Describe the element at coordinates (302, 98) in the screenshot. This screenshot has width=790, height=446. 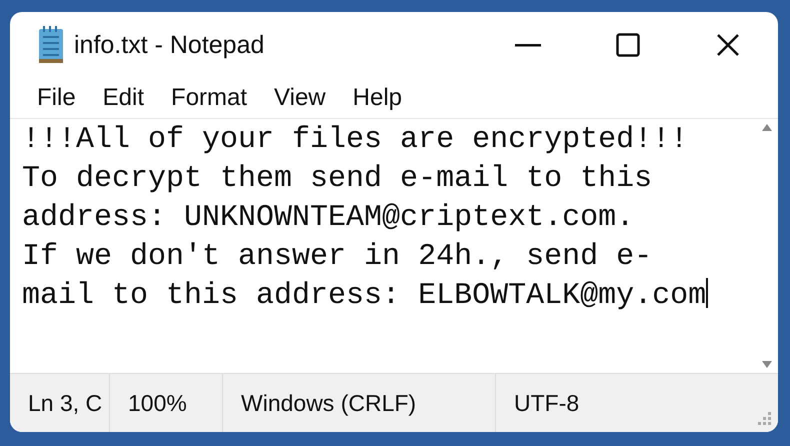
I see `menu-item: View` at that location.